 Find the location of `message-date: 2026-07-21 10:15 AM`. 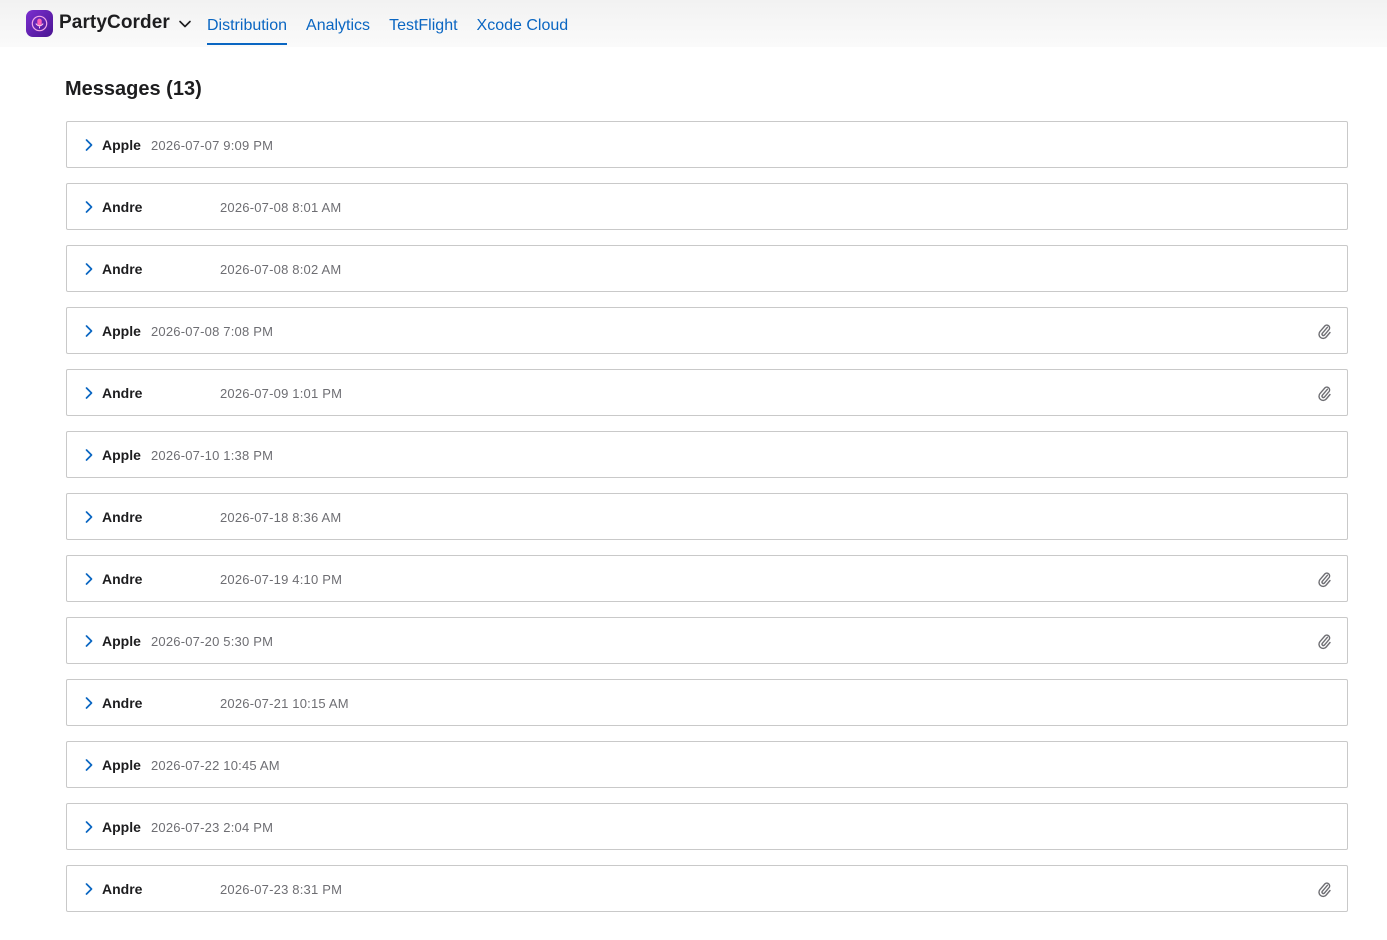

message-date: 2026-07-21 10:15 AM is located at coordinates (284, 703).